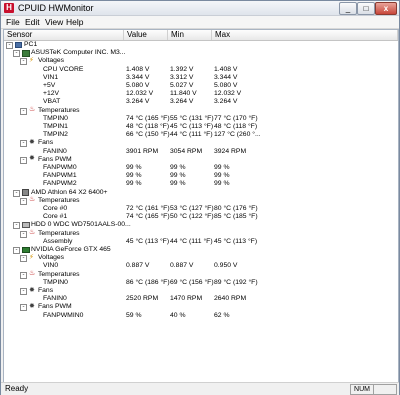 Image resolution: width=400 pixels, height=395 pixels. What do you see at coordinates (201, 316) in the screenshot?
I see `table-row: FANPWMIN0 59 % 40 % 62 %` at bounding box center [201, 316].